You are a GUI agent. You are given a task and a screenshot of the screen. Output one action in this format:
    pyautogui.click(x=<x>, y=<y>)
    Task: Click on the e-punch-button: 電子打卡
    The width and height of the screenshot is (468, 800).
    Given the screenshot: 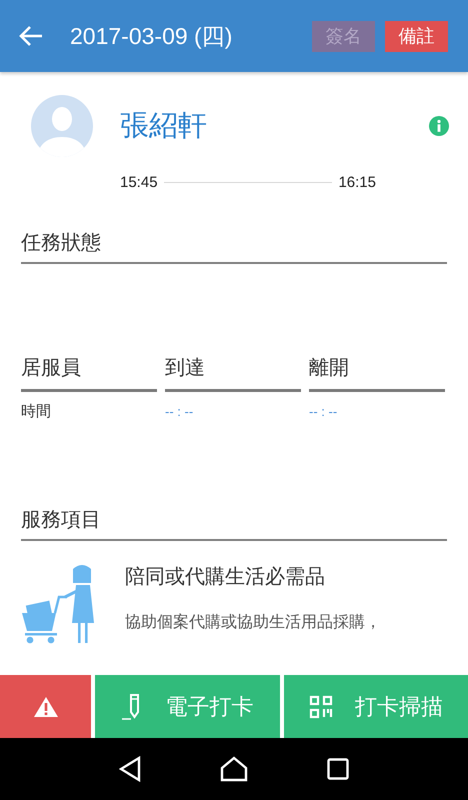 What is the action you would take?
    pyautogui.click(x=187, y=706)
    